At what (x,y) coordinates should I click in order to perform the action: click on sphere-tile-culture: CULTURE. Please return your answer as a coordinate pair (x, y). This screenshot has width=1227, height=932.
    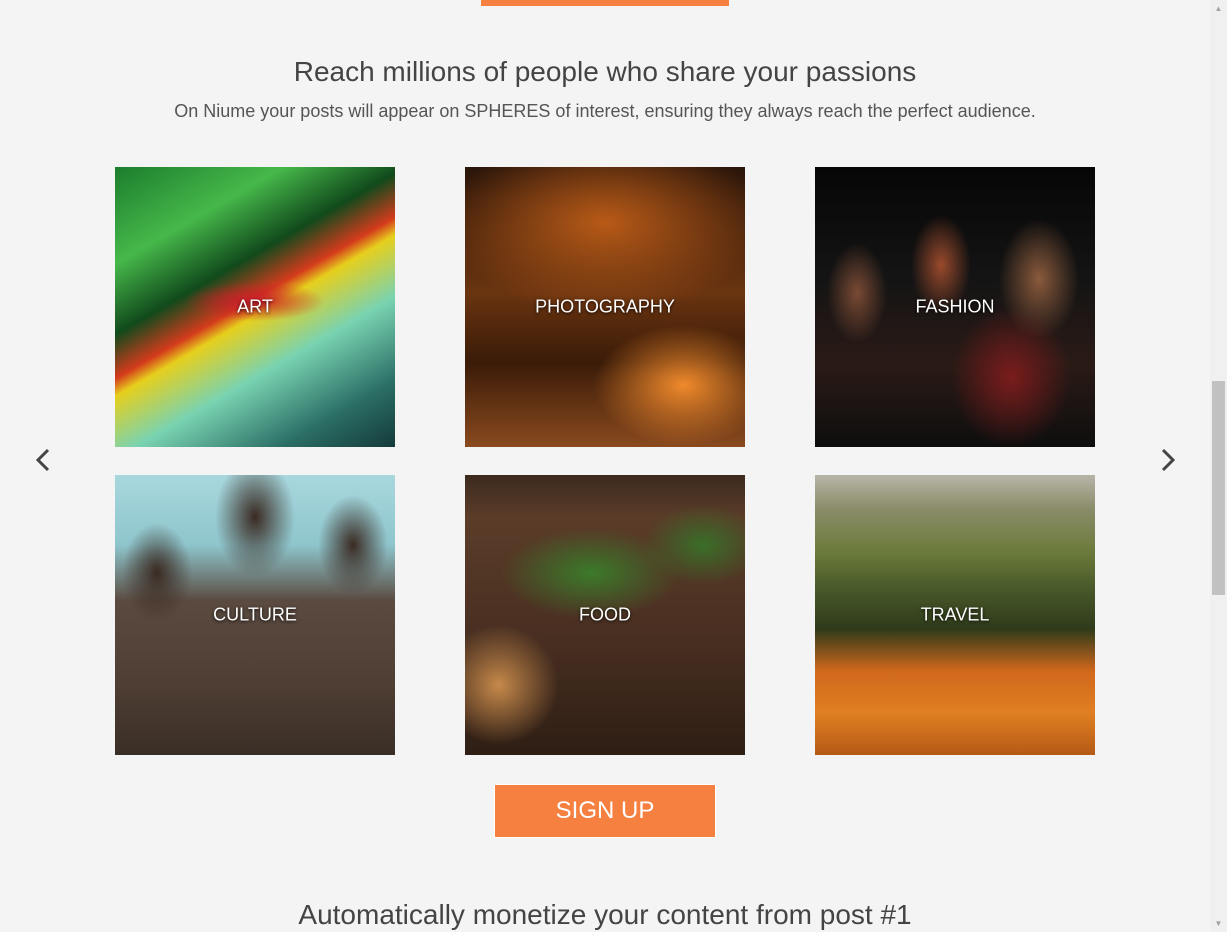
    Looking at the image, I should click on (255, 615).